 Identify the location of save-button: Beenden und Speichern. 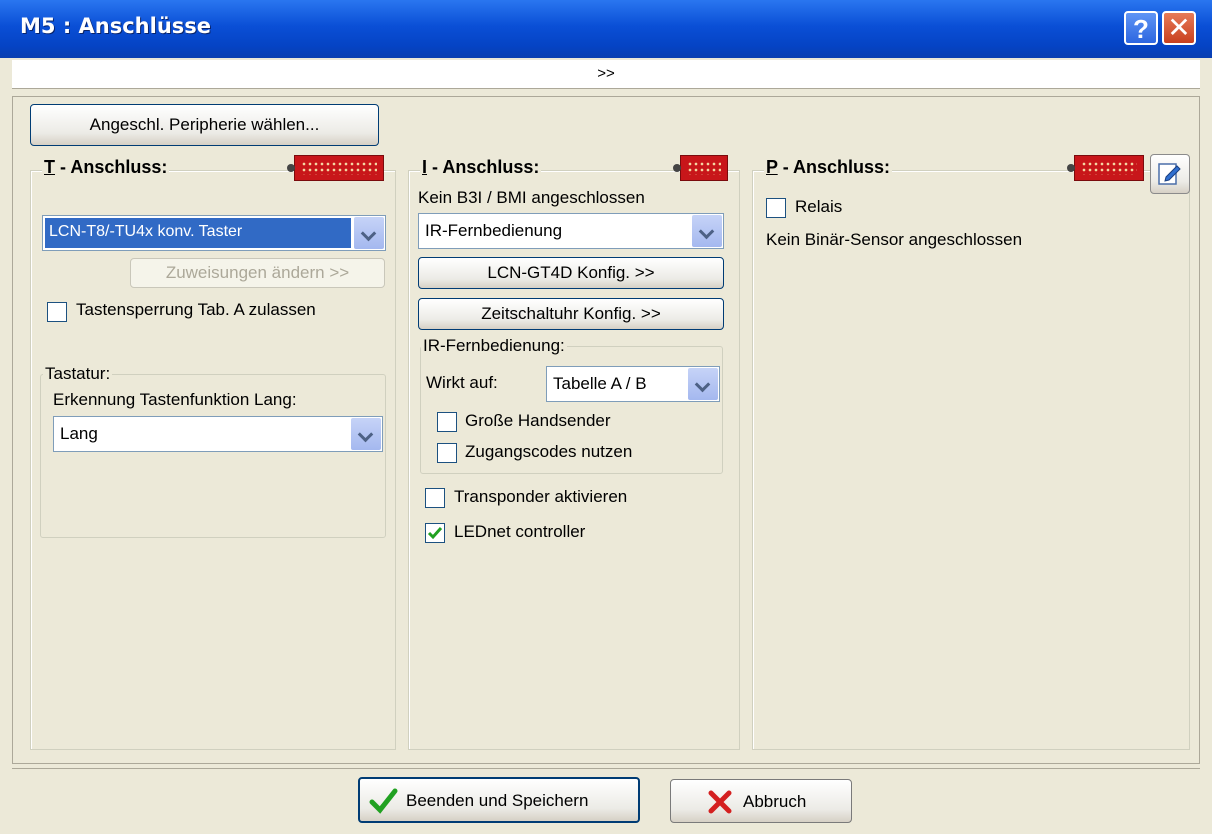
(499, 800).